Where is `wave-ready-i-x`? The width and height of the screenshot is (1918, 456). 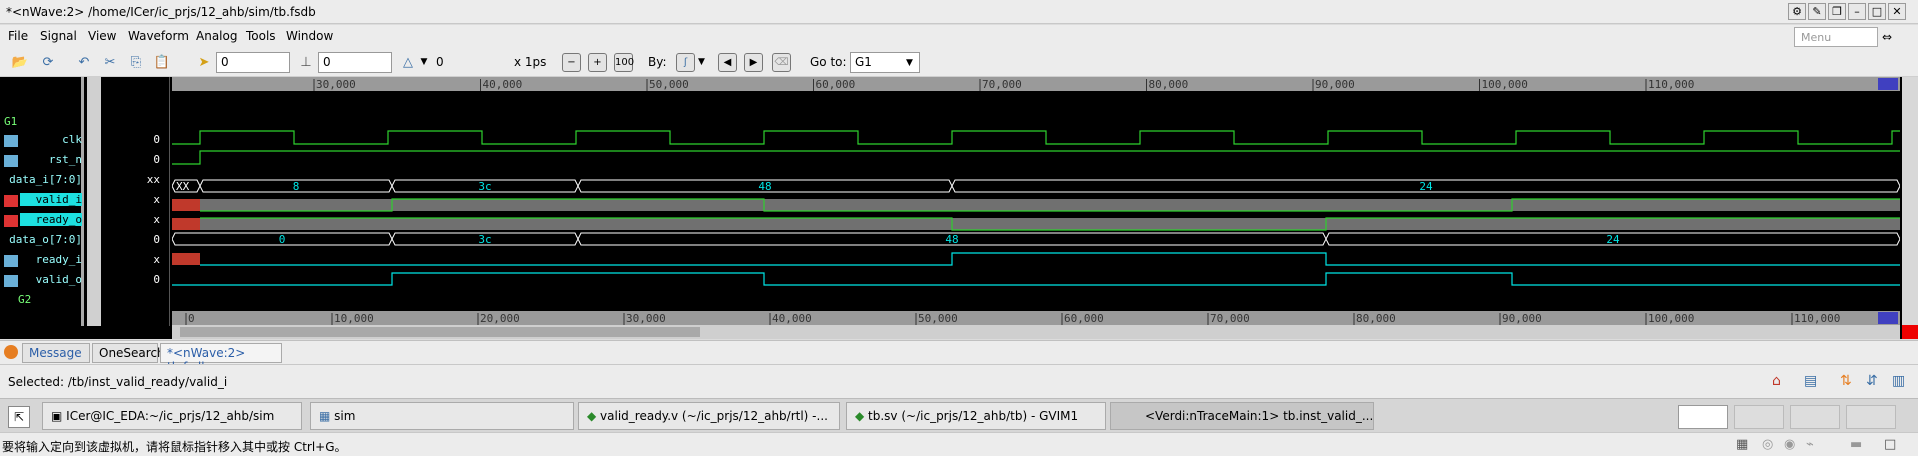
wave-ready-i-x is located at coordinates (186, 259).